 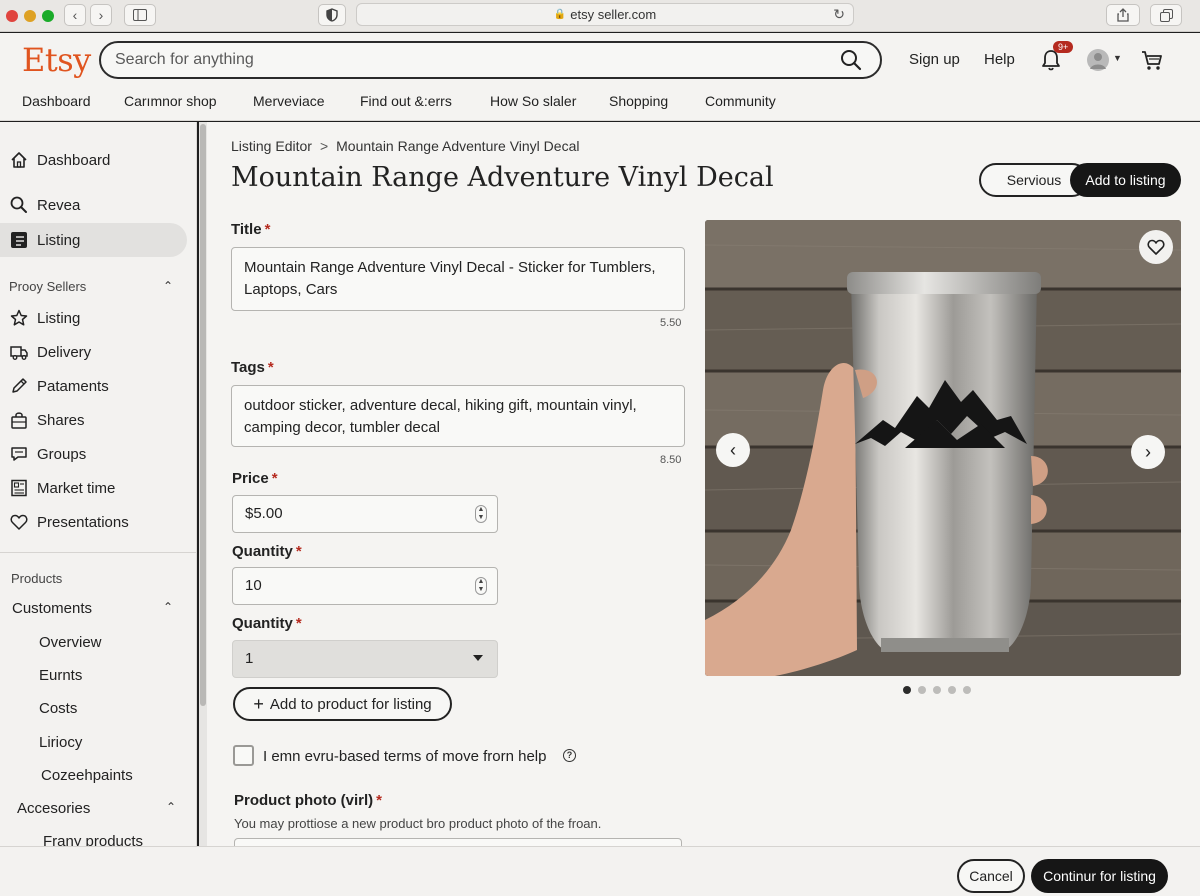 I want to click on etsy-logo: Etsy, so click(x=56, y=60).